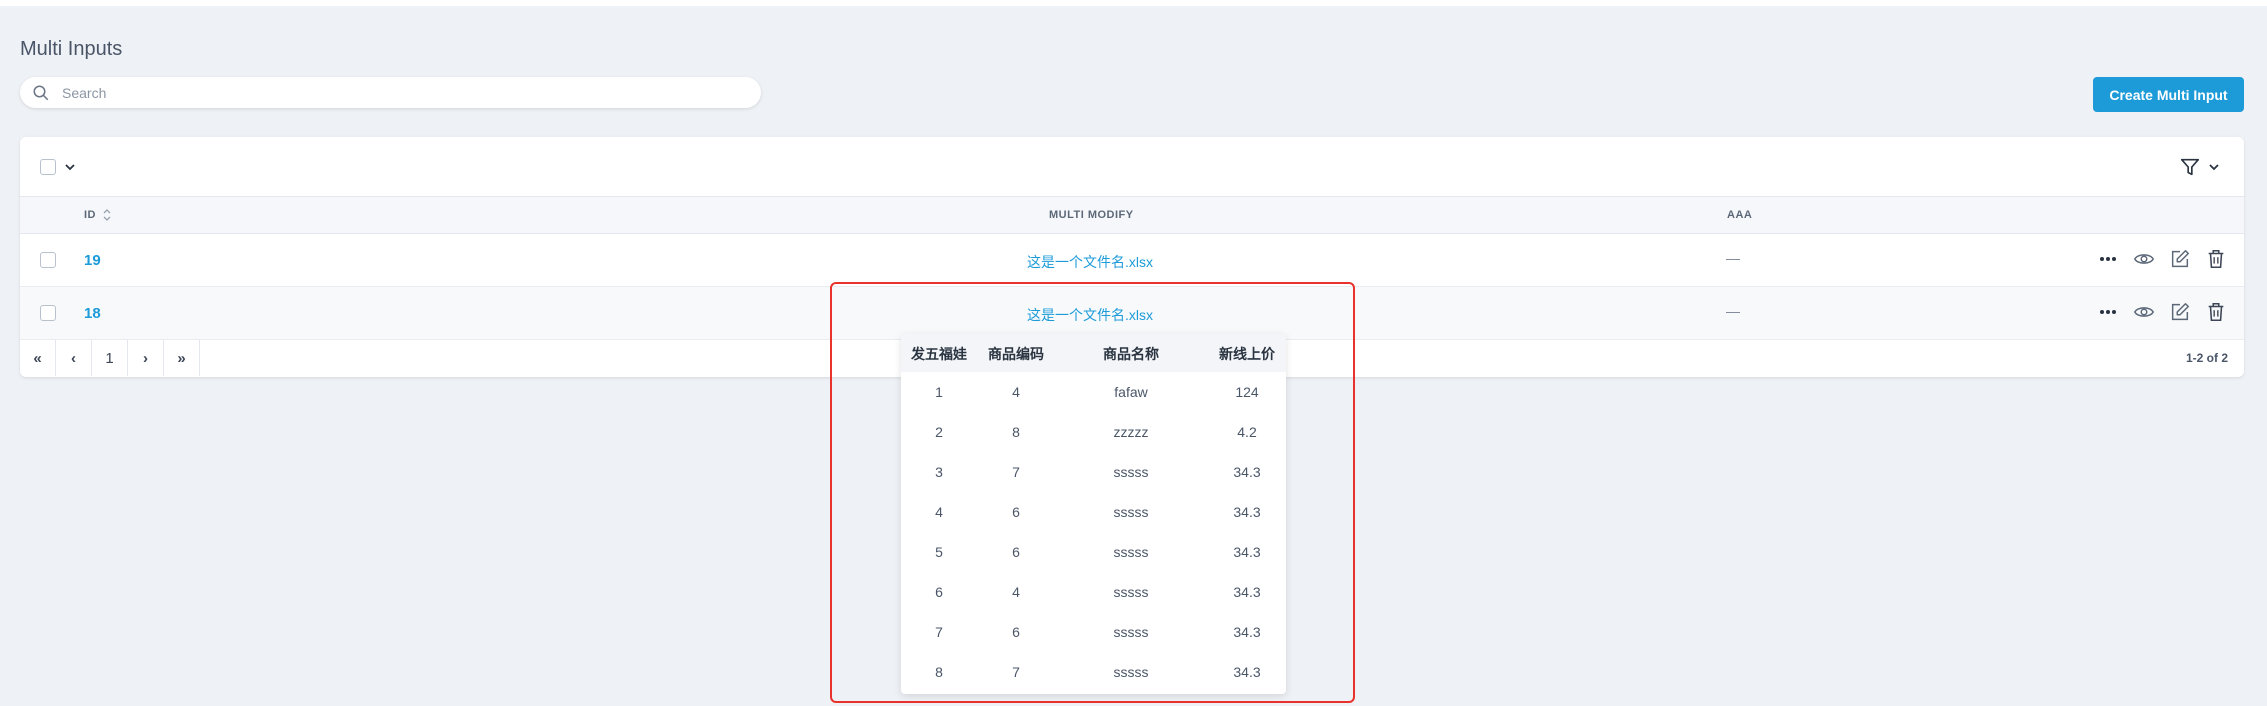 The height and width of the screenshot is (706, 2267). What do you see at coordinates (38, 358) in the screenshot?
I see `first-page-button: «` at bounding box center [38, 358].